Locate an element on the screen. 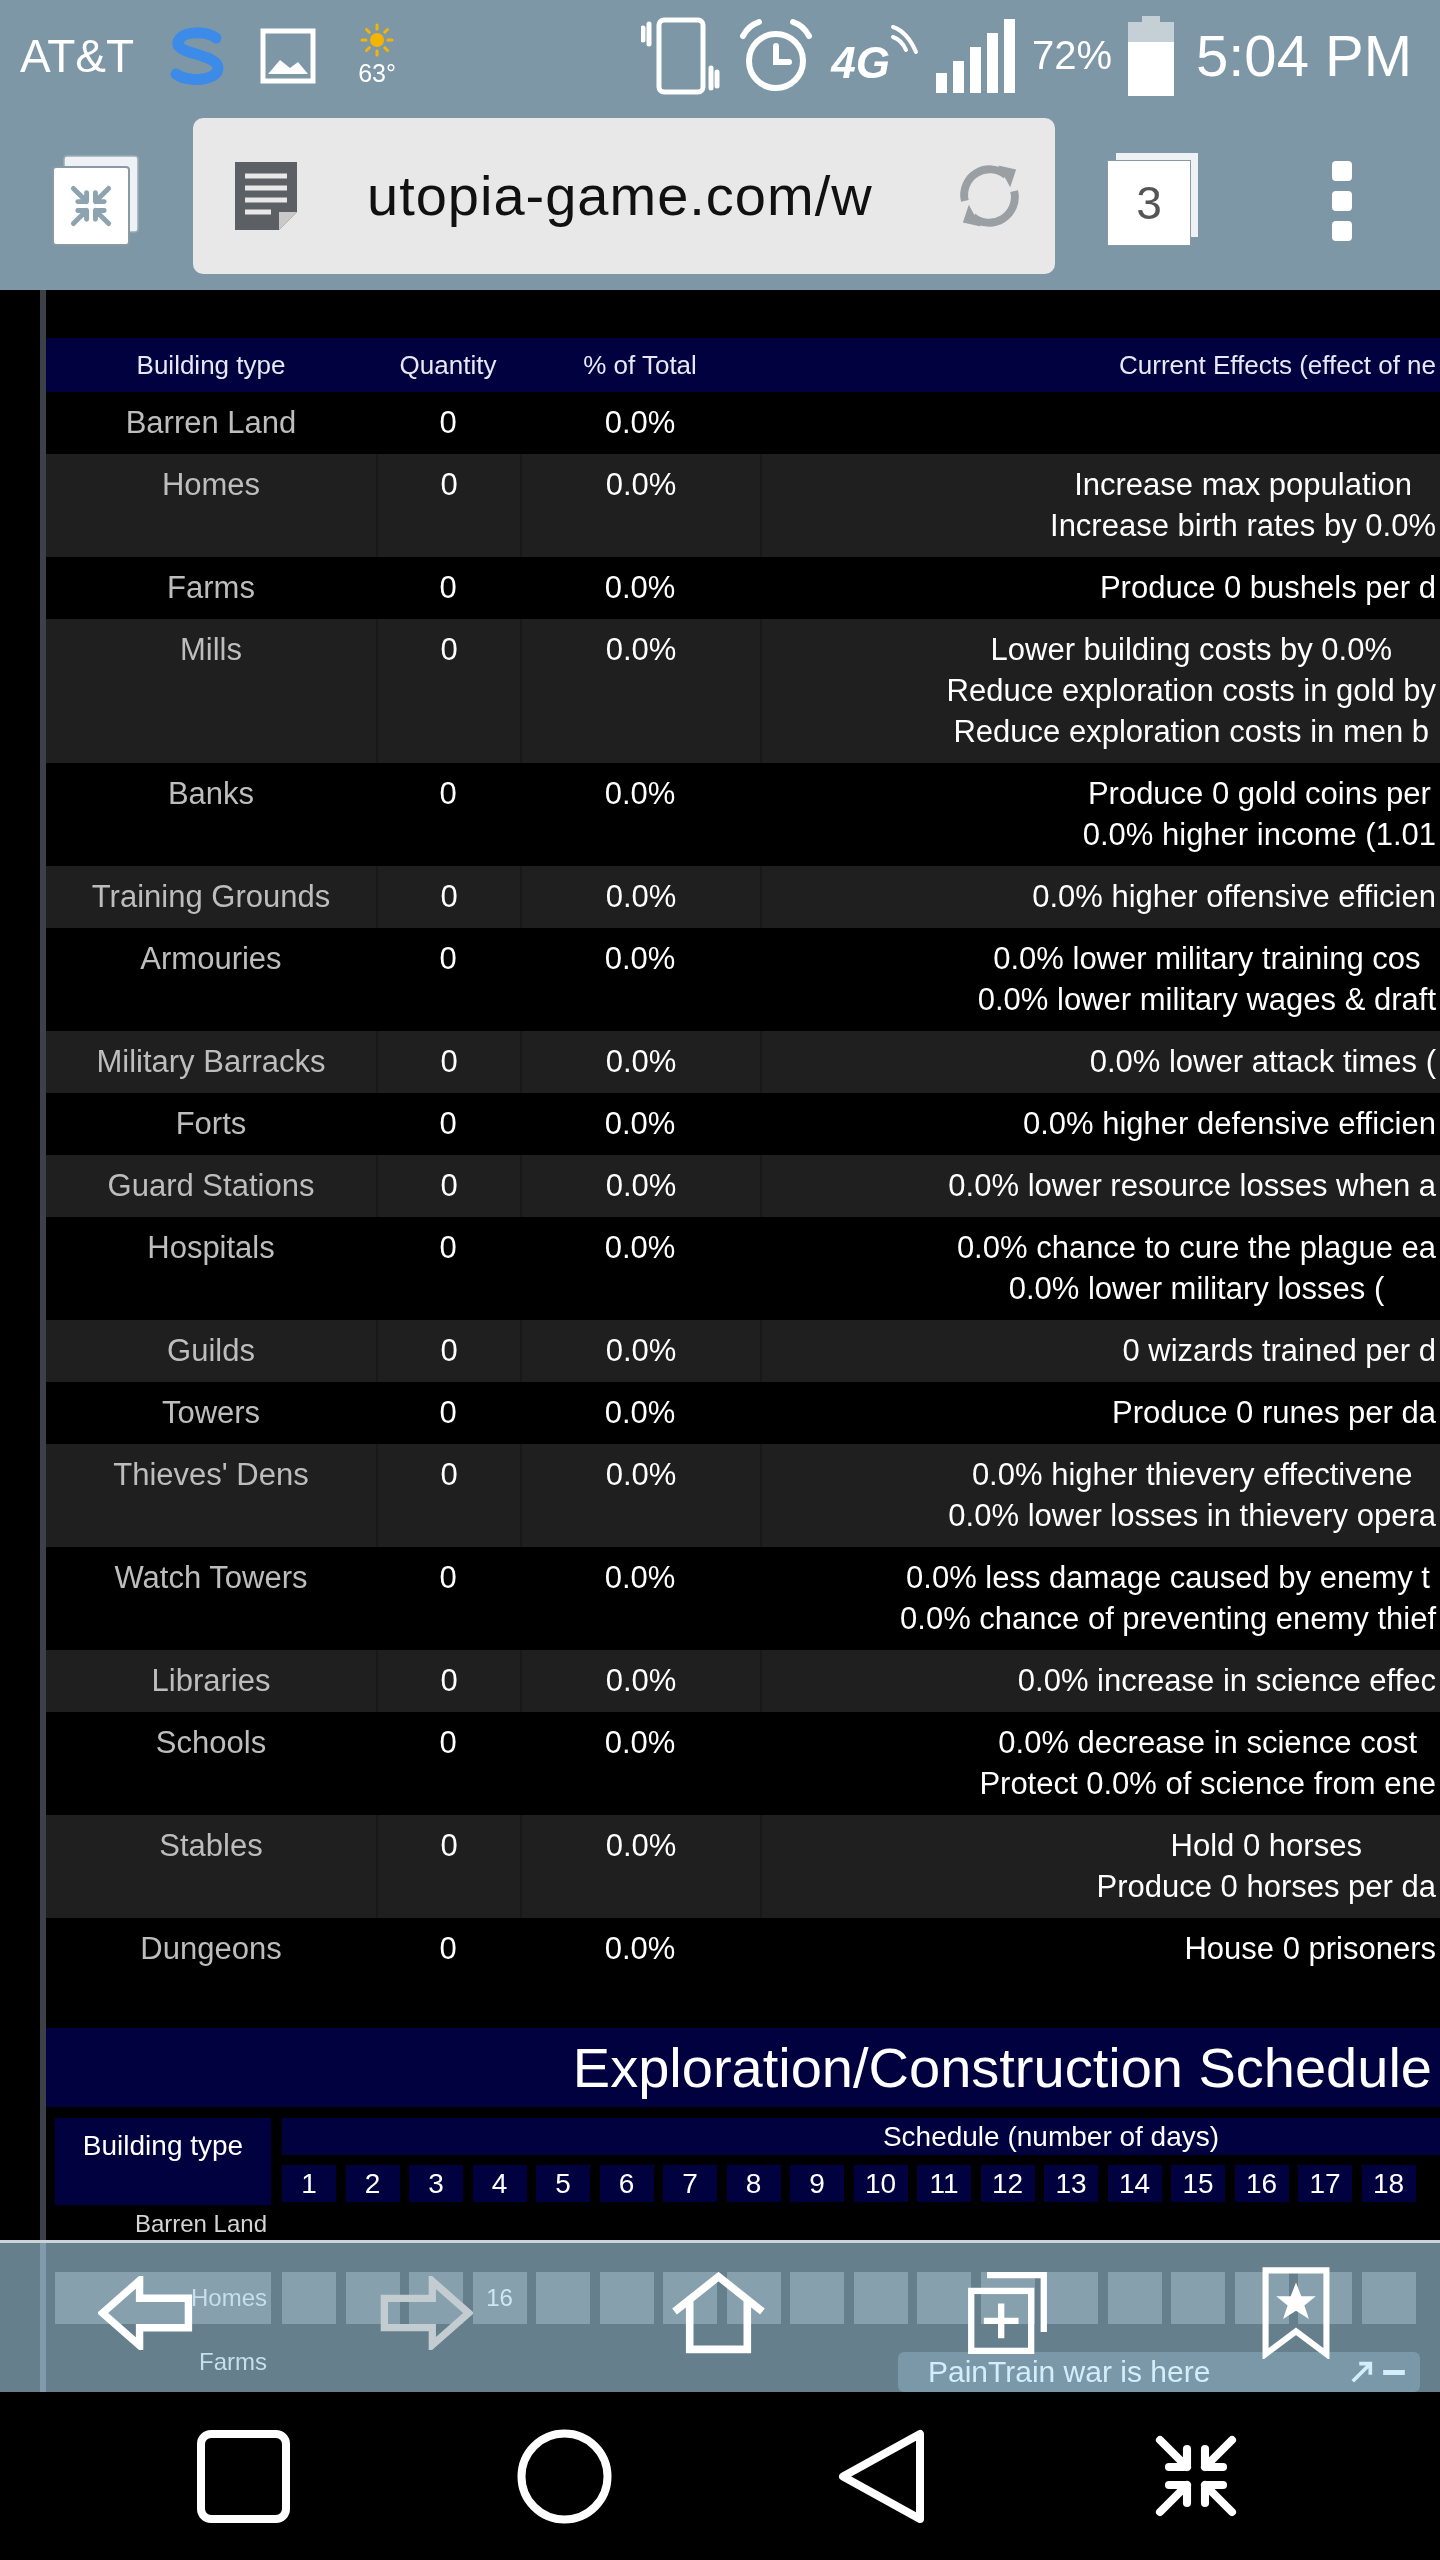  temperature-text: 63° is located at coordinates (377, 73).